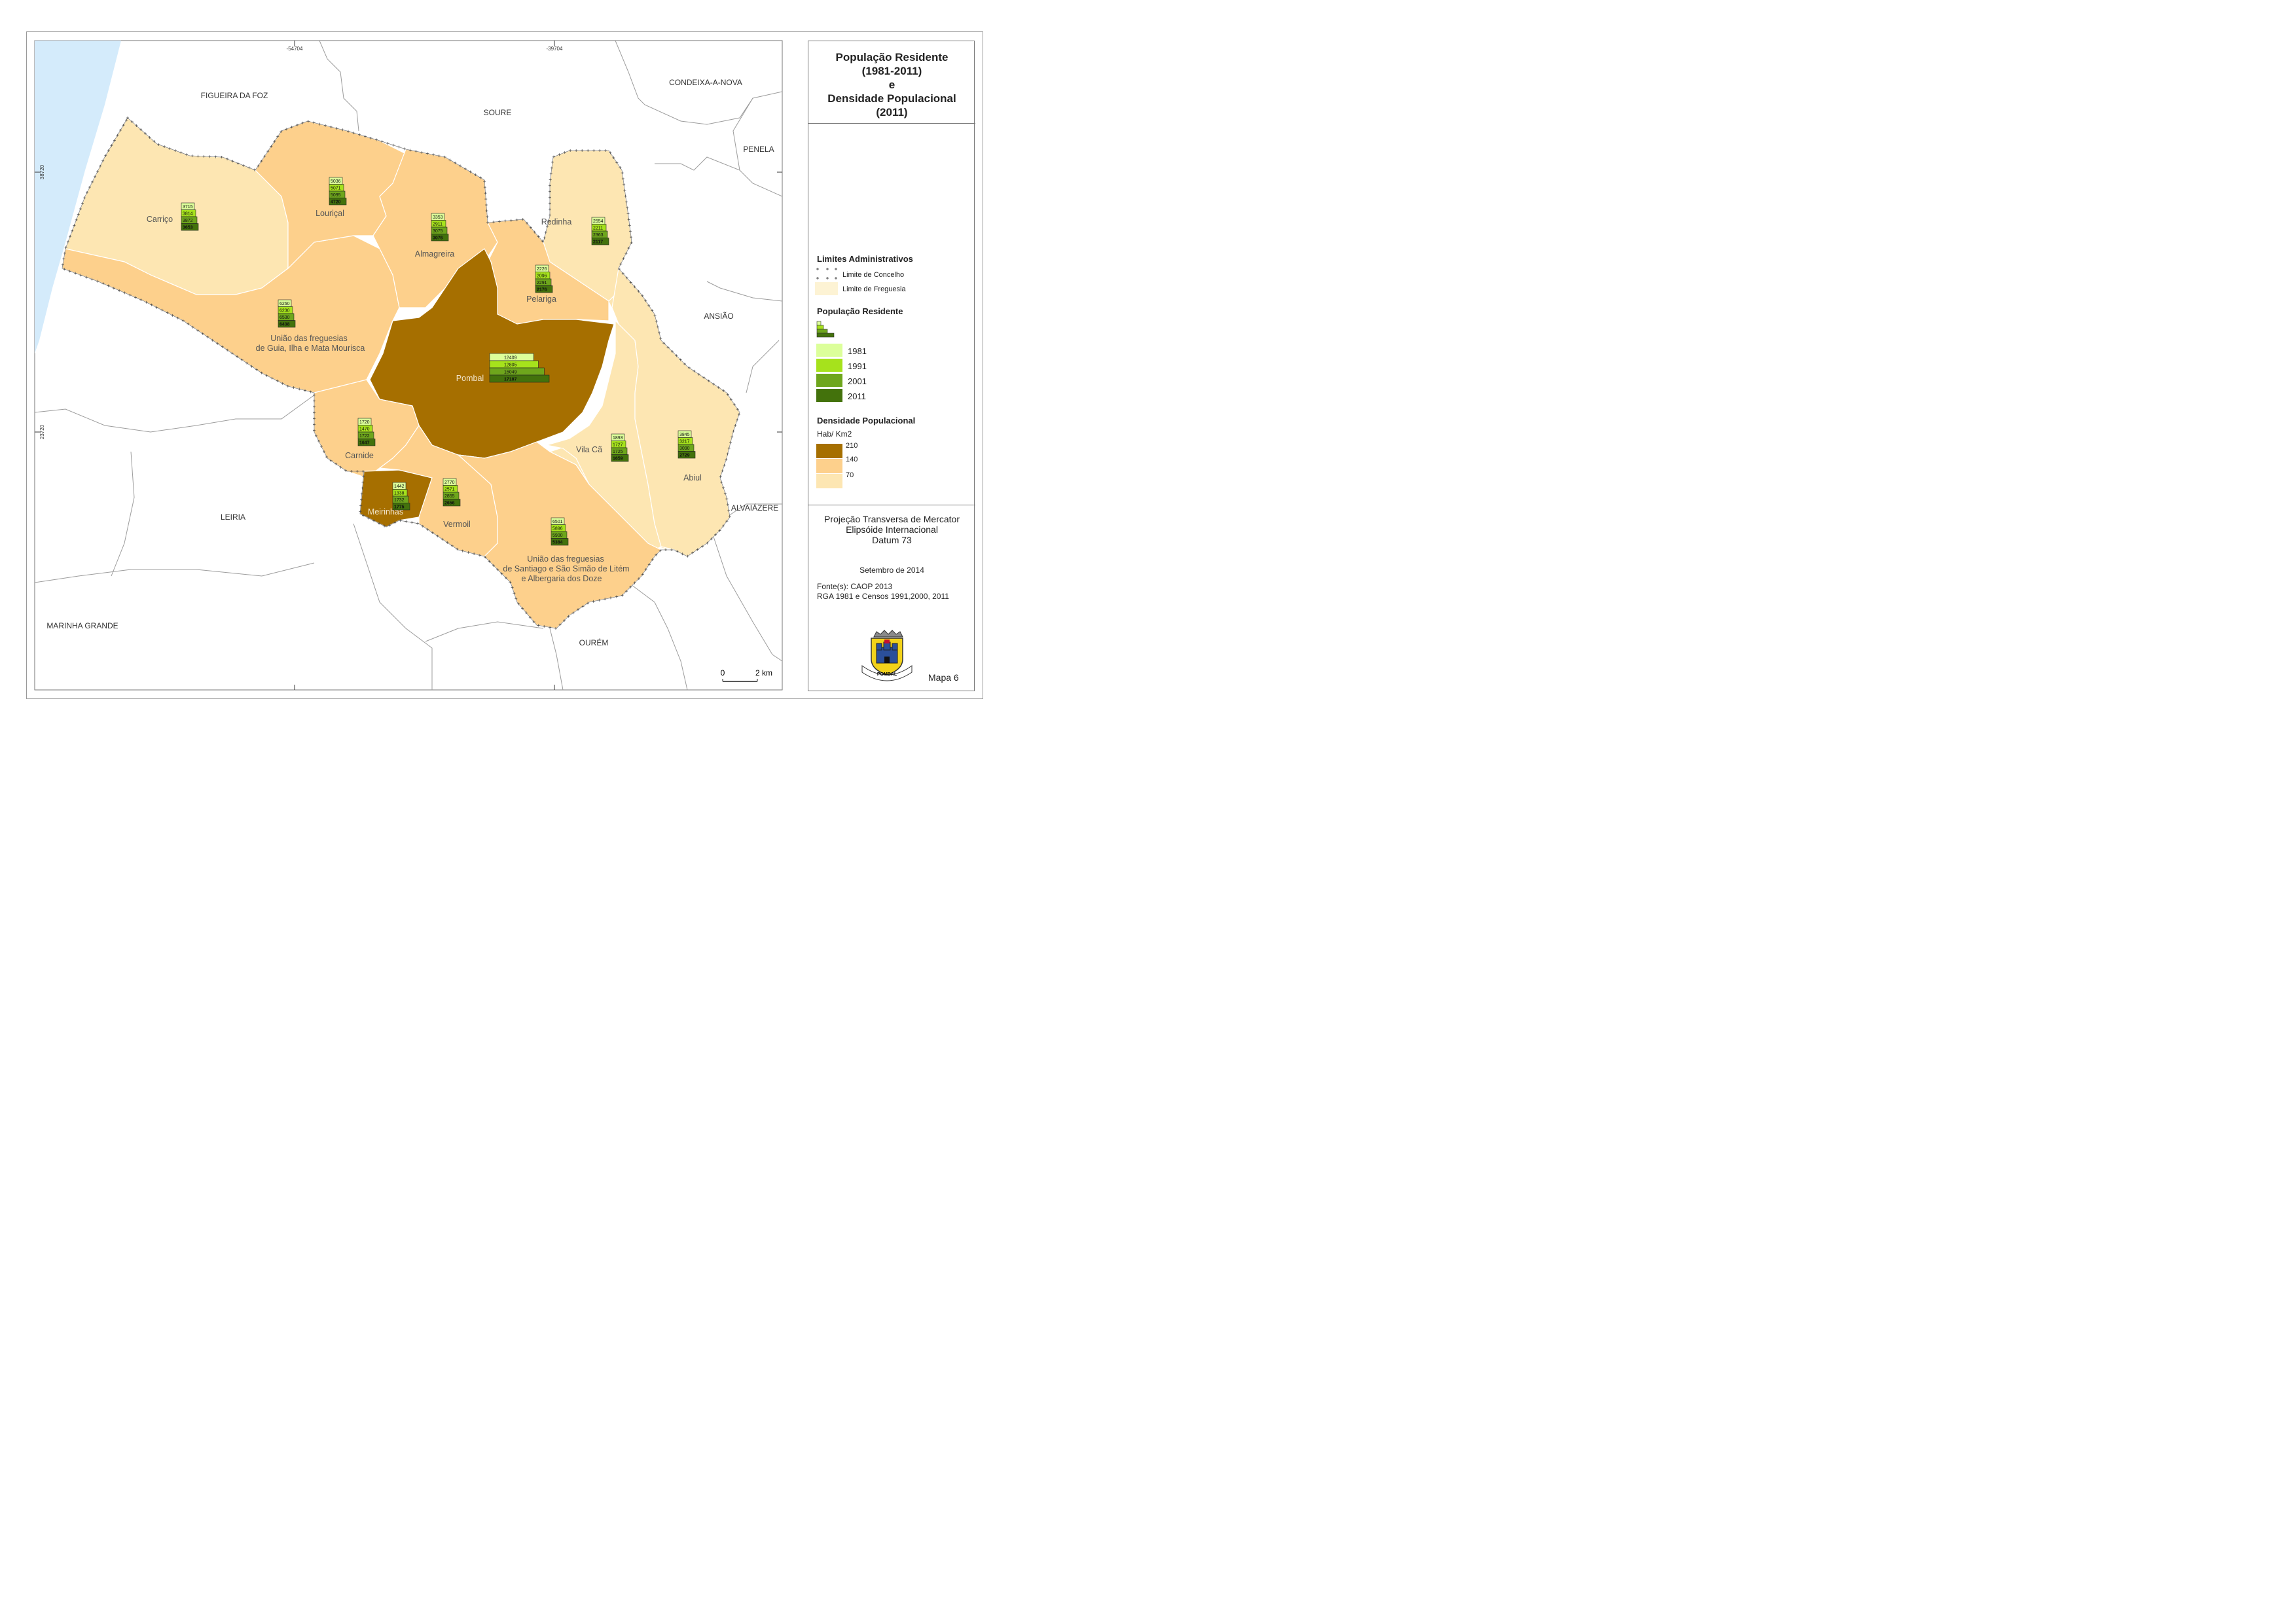 The height and width of the screenshot is (1624, 2295). I want to click on year-2001-label: 2001, so click(858, 381).